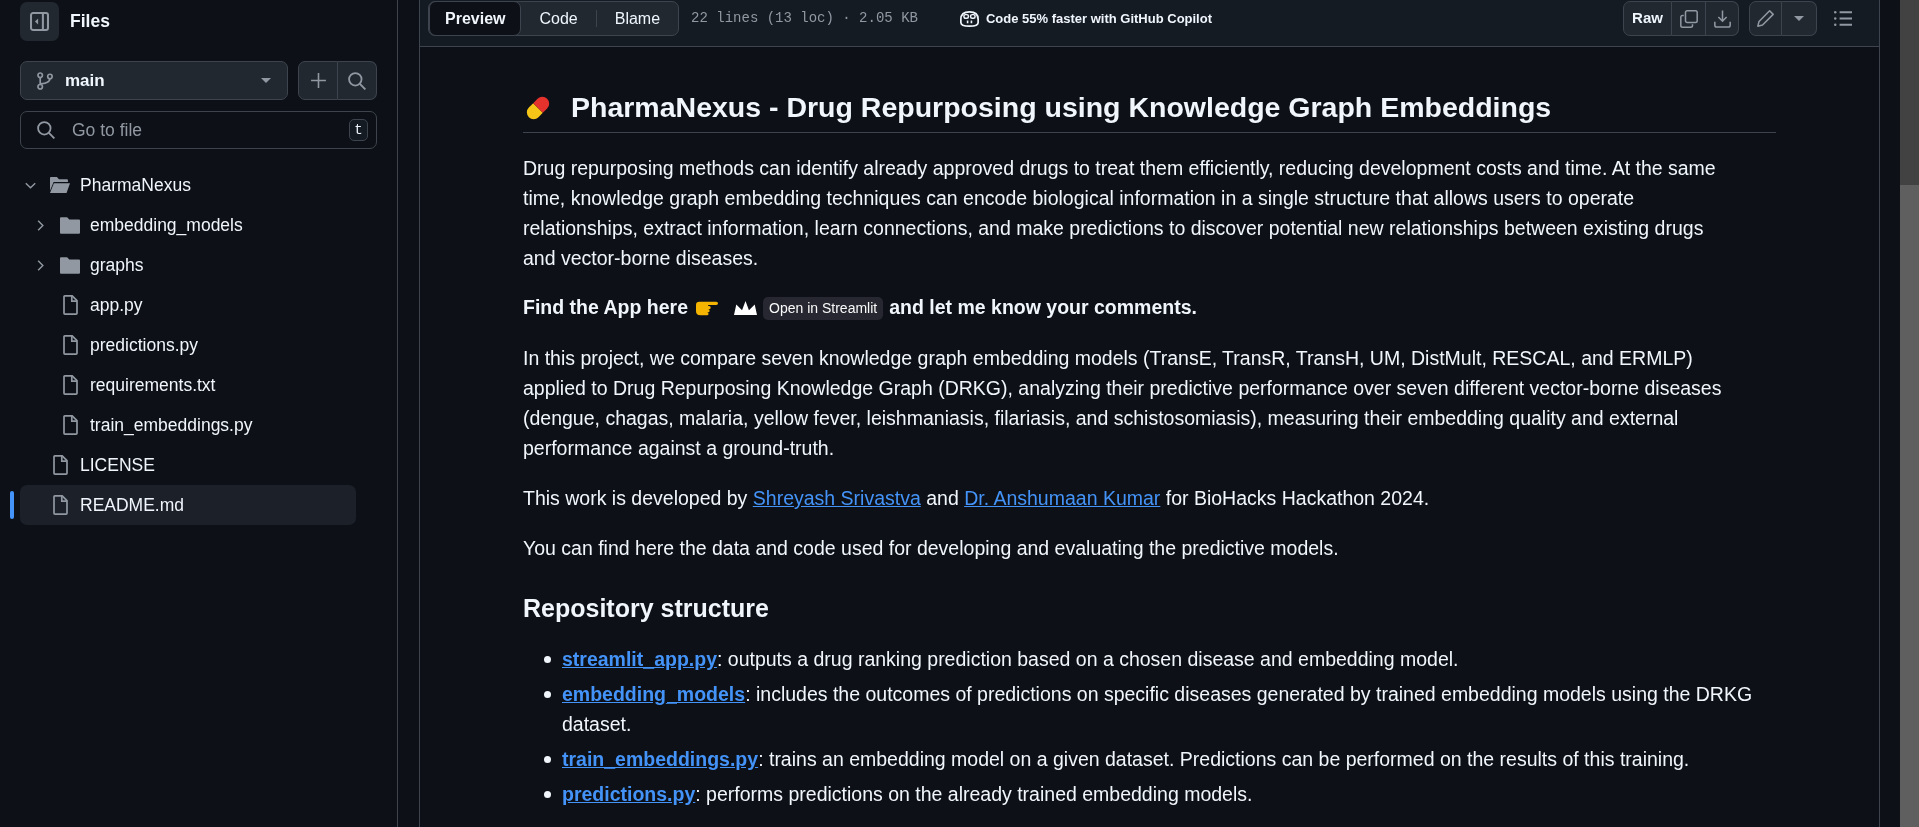 The width and height of the screenshot is (1919, 827). What do you see at coordinates (660, 759) in the screenshot?
I see `file-link: train_embeddings.py` at bounding box center [660, 759].